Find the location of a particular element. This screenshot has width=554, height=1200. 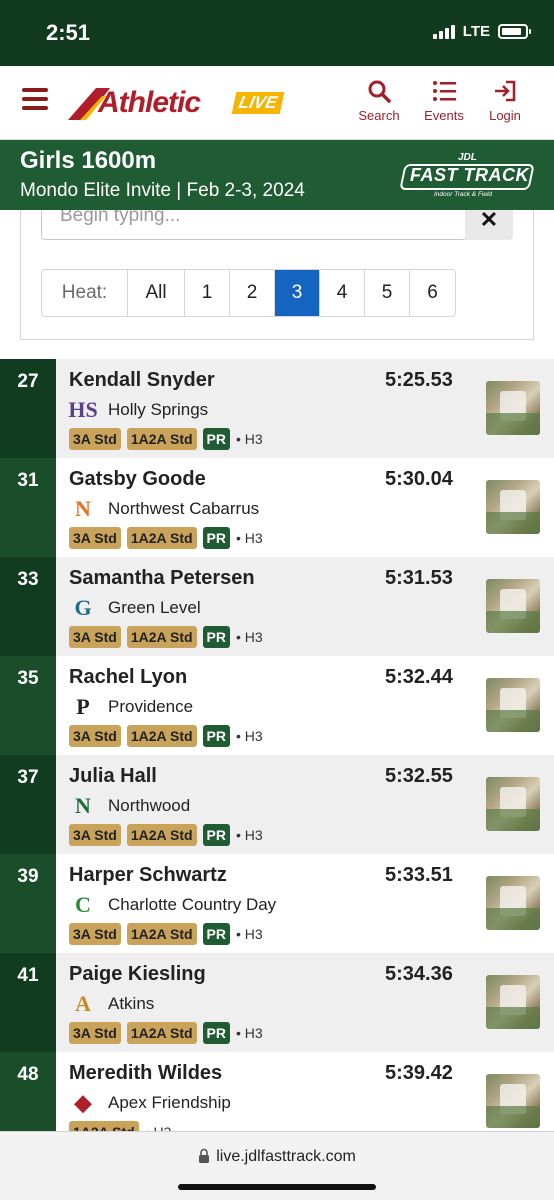

fast-track-logo-sub: Indoor Track & Field is located at coordinates (463, 194).